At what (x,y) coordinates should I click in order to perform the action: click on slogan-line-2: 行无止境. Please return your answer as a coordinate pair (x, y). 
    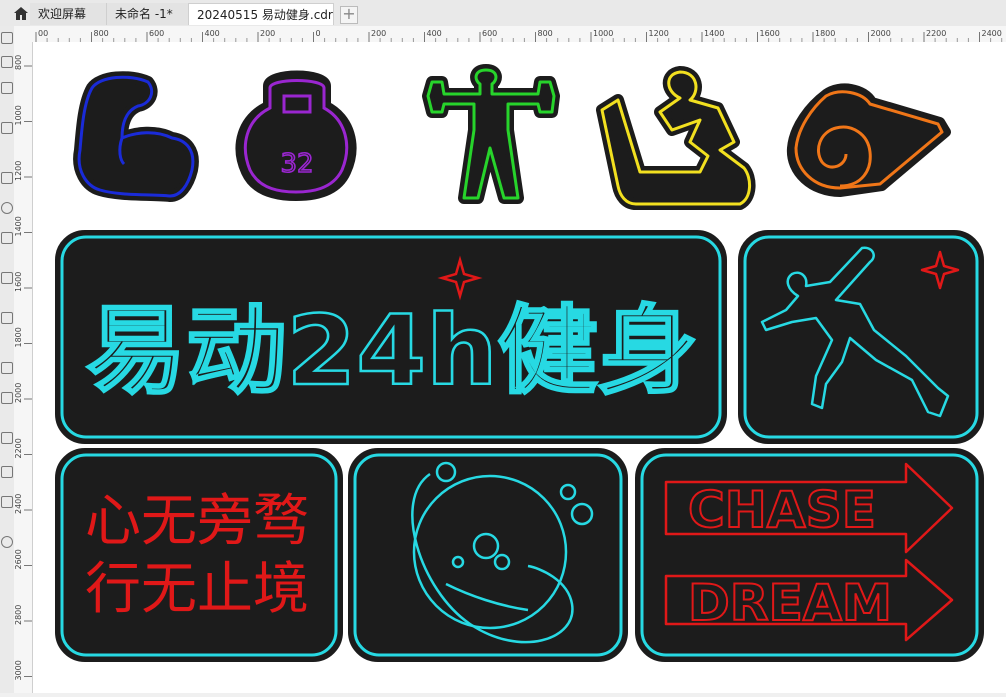
    Looking at the image, I should click on (197, 589).